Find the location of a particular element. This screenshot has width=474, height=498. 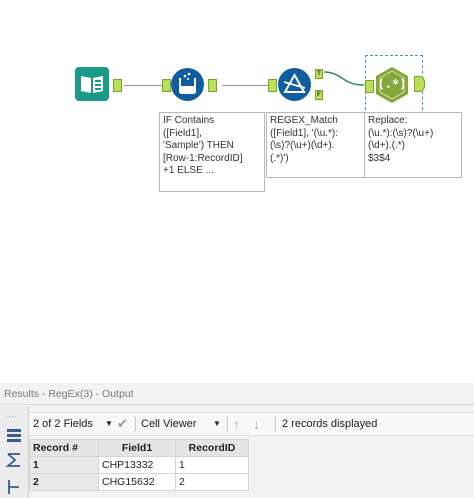

results-title: Results - RegEx(3) - Output is located at coordinates (237, 394).